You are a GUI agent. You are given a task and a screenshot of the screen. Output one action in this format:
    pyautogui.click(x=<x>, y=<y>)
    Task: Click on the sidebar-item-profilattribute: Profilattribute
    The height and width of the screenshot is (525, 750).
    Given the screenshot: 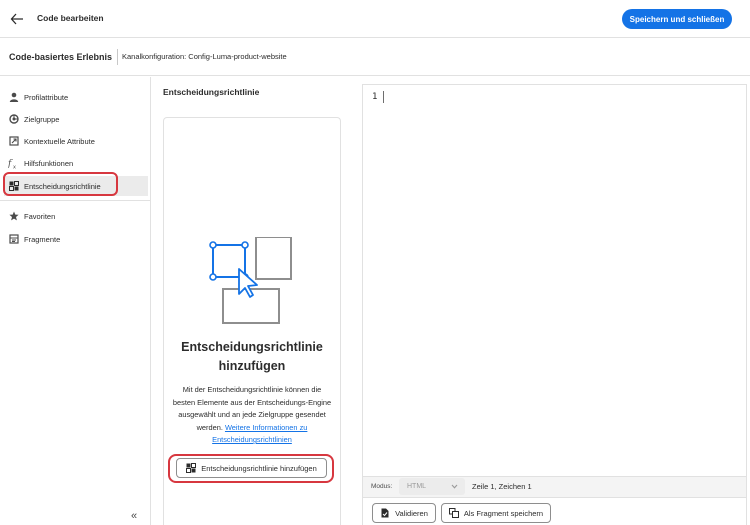 What is the action you would take?
    pyautogui.click(x=76, y=97)
    